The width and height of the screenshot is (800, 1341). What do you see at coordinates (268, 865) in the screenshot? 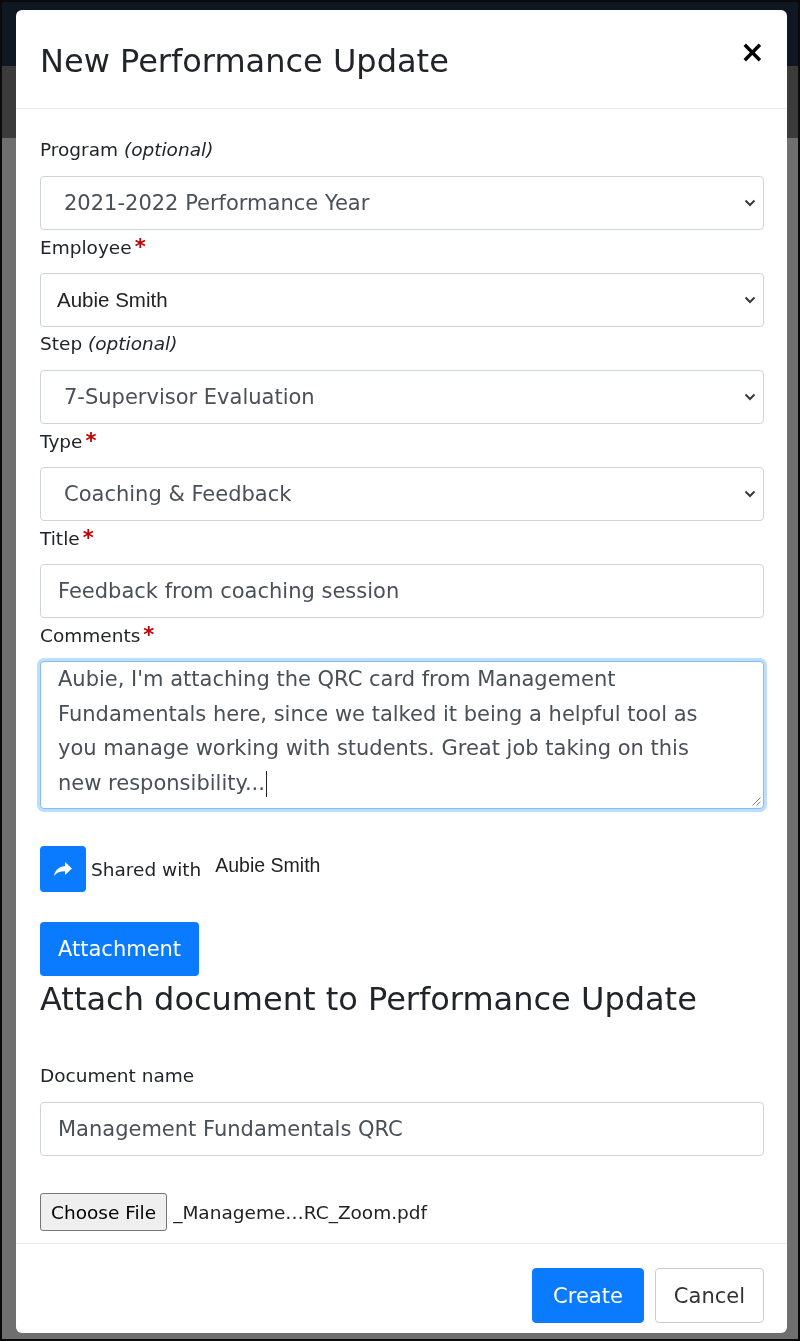
I see `recipient-name: Aubie Smith` at bounding box center [268, 865].